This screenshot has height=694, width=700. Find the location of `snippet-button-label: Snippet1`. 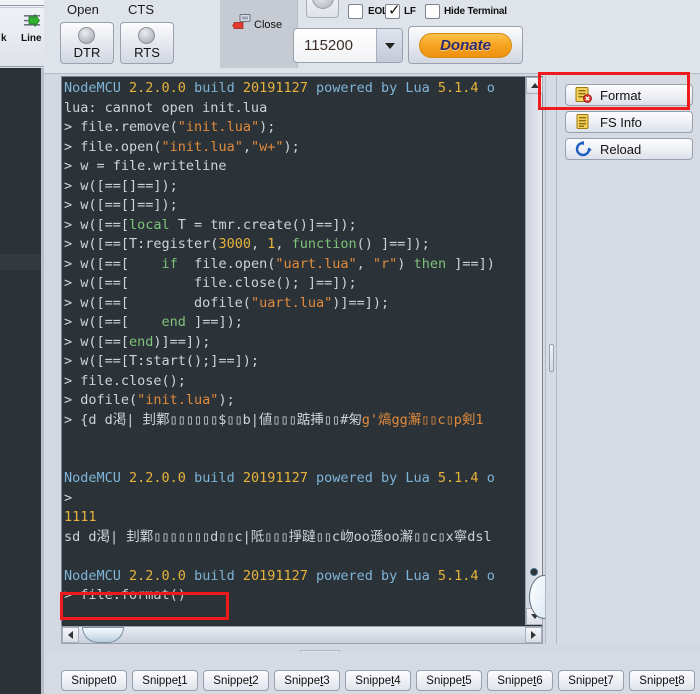

snippet-button-label: Snippet1 is located at coordinates (165, 680).